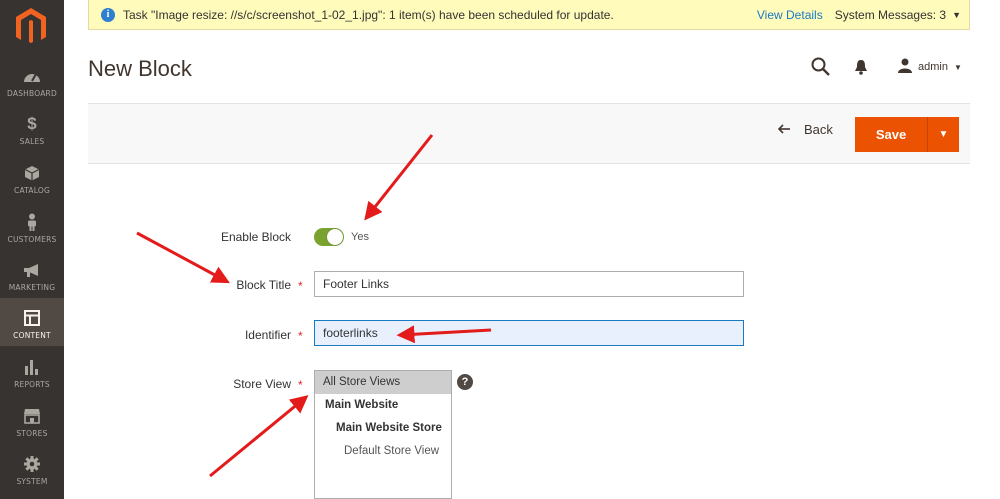 Image resolution: width=1000 pixels, height=499 pixels. Describe the element at coordinates (890, 15) in the screenshot. I see `system-messages-toggle: System Messages: 3` at that location.